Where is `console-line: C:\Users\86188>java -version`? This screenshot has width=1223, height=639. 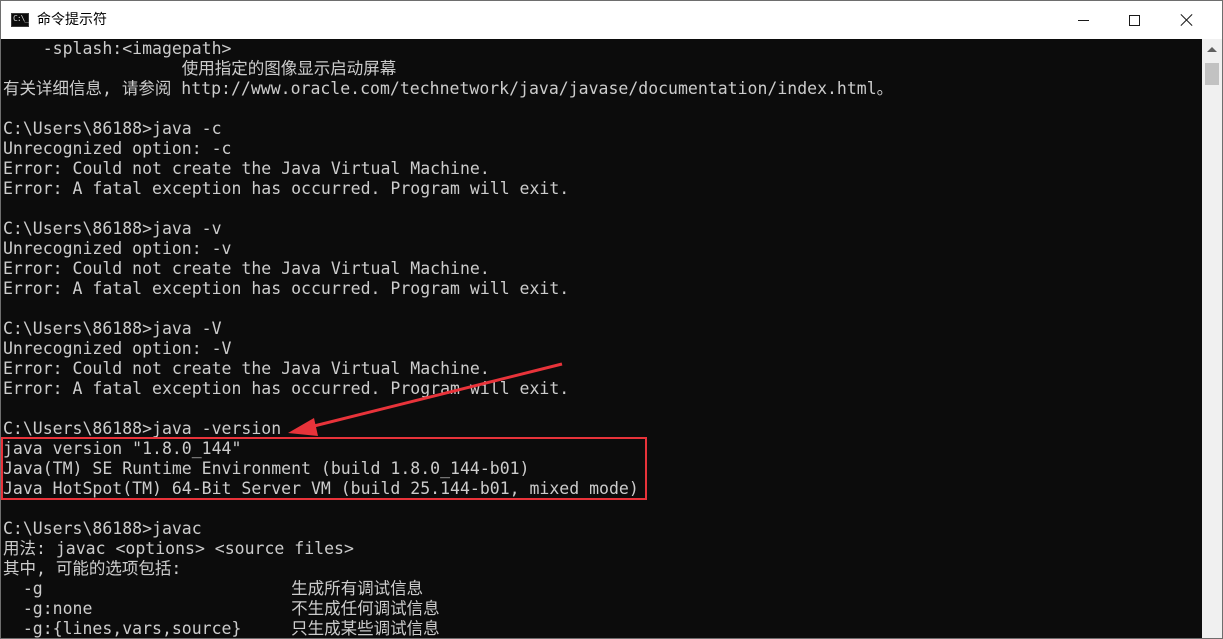
console-line: C:\Users\86188>java -version is located at coordinates (142, 428).